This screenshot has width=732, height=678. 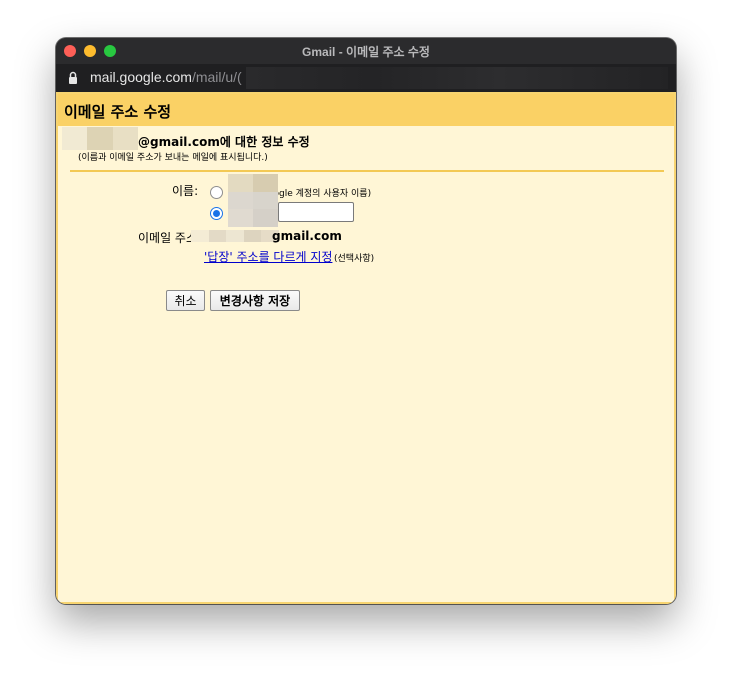 What do you see at coordinates (141, 77) in the screenshot?
I see `url-host: mail.google.com` at bounding box center [141, 77].